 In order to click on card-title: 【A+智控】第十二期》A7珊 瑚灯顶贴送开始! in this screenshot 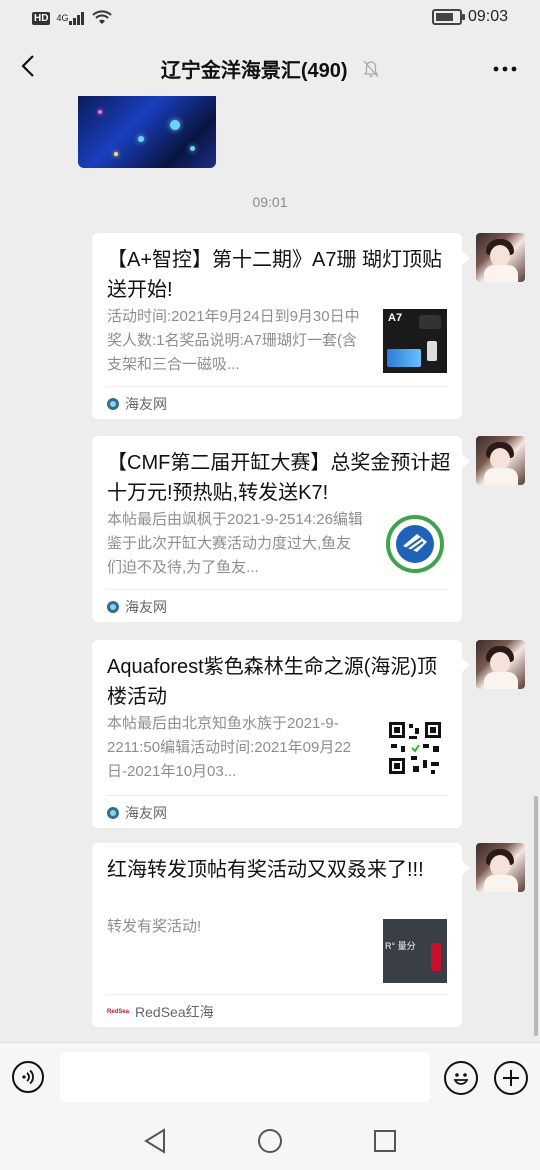, I will do `click(275, 275)`.